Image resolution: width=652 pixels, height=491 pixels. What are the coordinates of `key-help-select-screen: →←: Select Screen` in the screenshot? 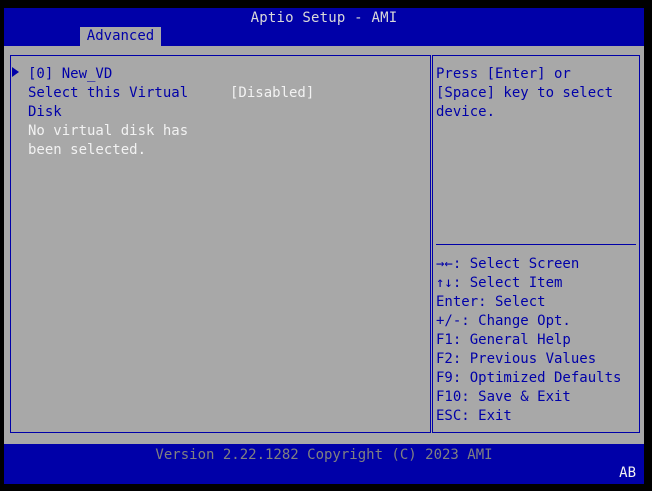 It's located at (508, 264).